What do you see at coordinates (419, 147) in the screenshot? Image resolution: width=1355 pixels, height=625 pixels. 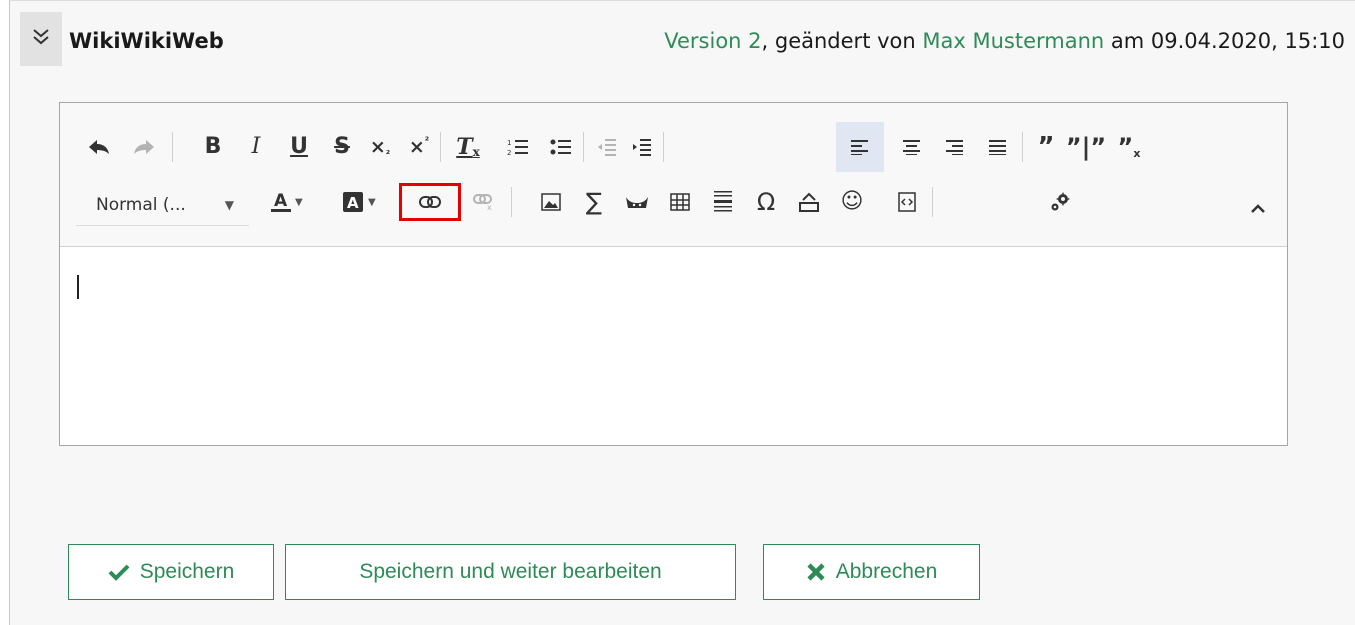 I see `superscript-icon: × ²` at bounding box center [419, 147].